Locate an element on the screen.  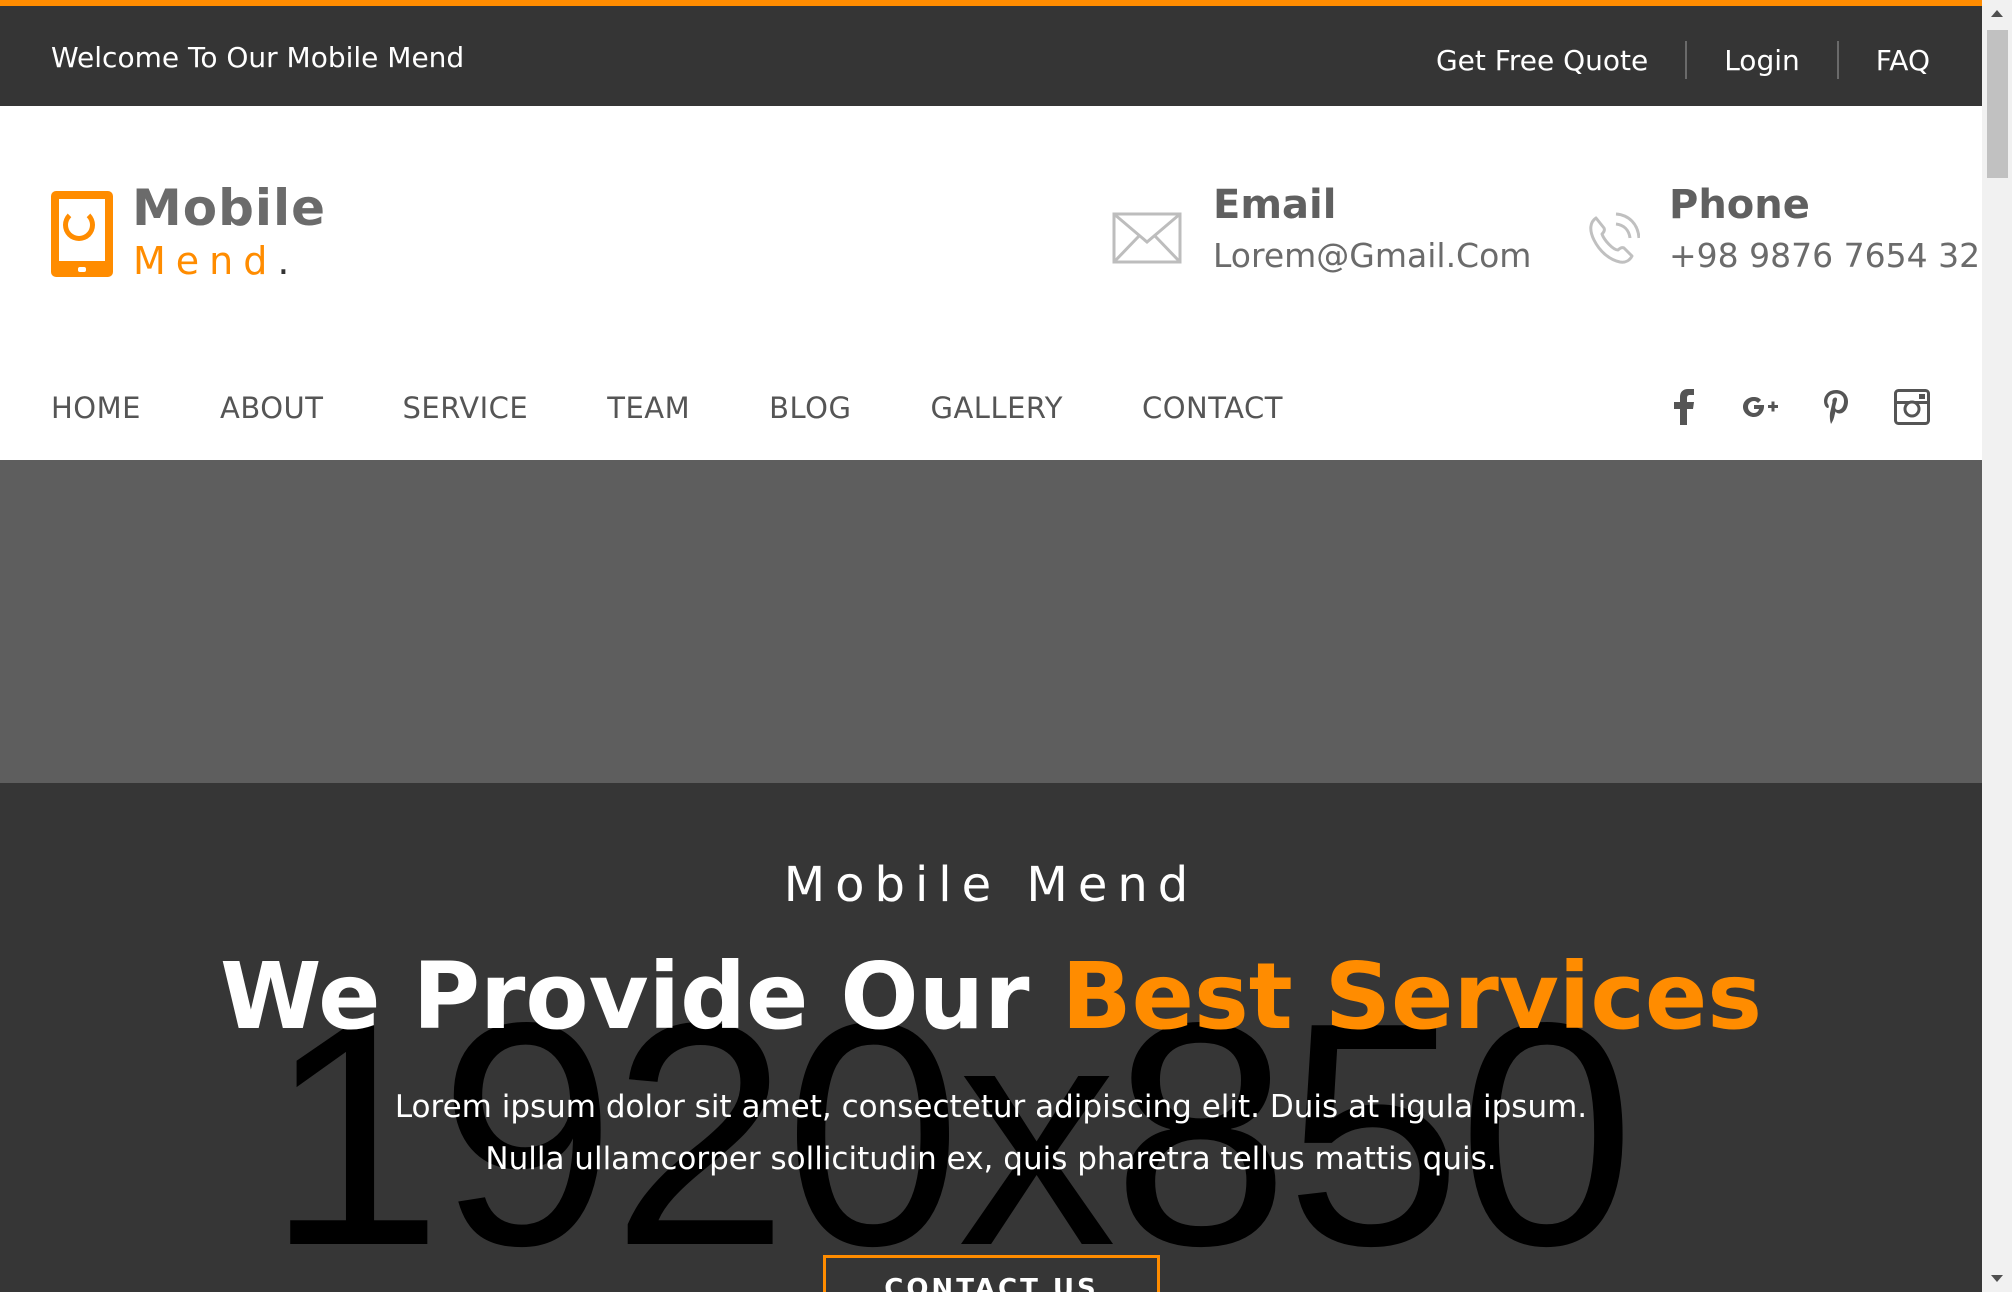
phone-logo-icon is located at coordinates (82, 234).